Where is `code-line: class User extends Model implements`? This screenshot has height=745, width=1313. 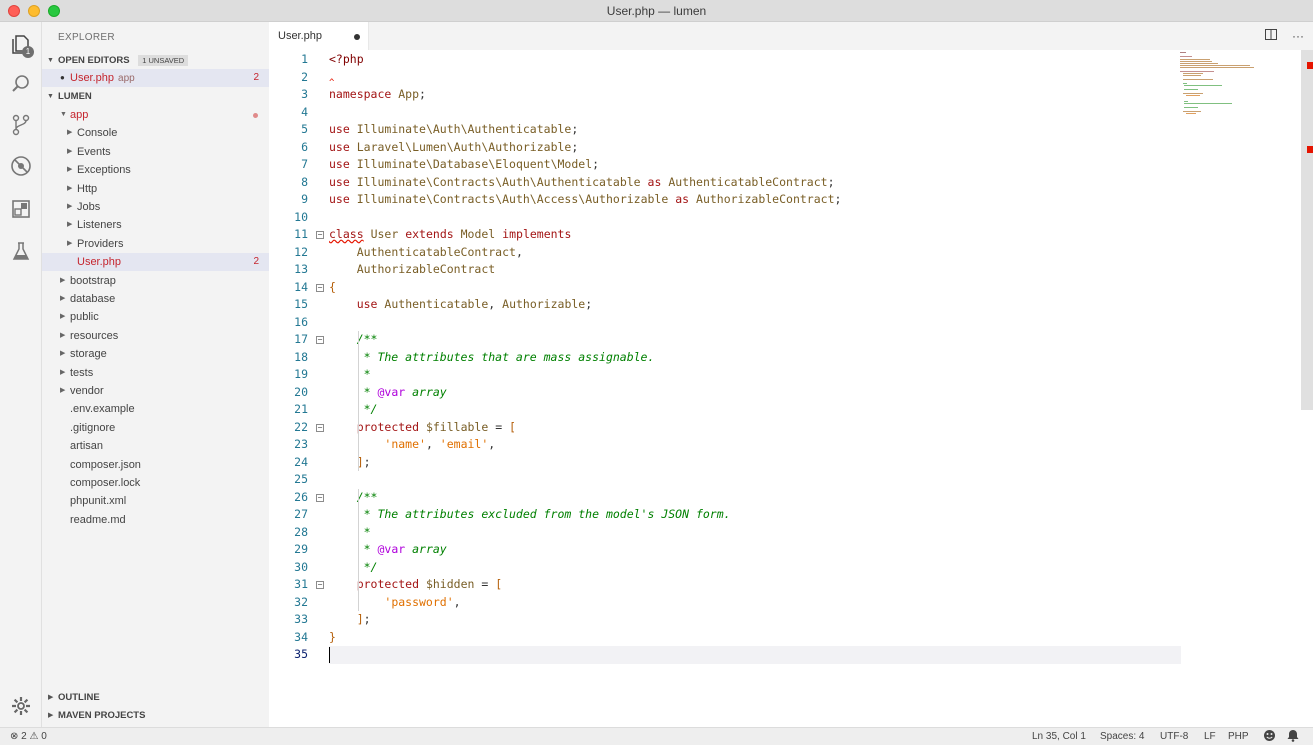
code-line: class User extends Model implements is located at coordinates (450, 234).